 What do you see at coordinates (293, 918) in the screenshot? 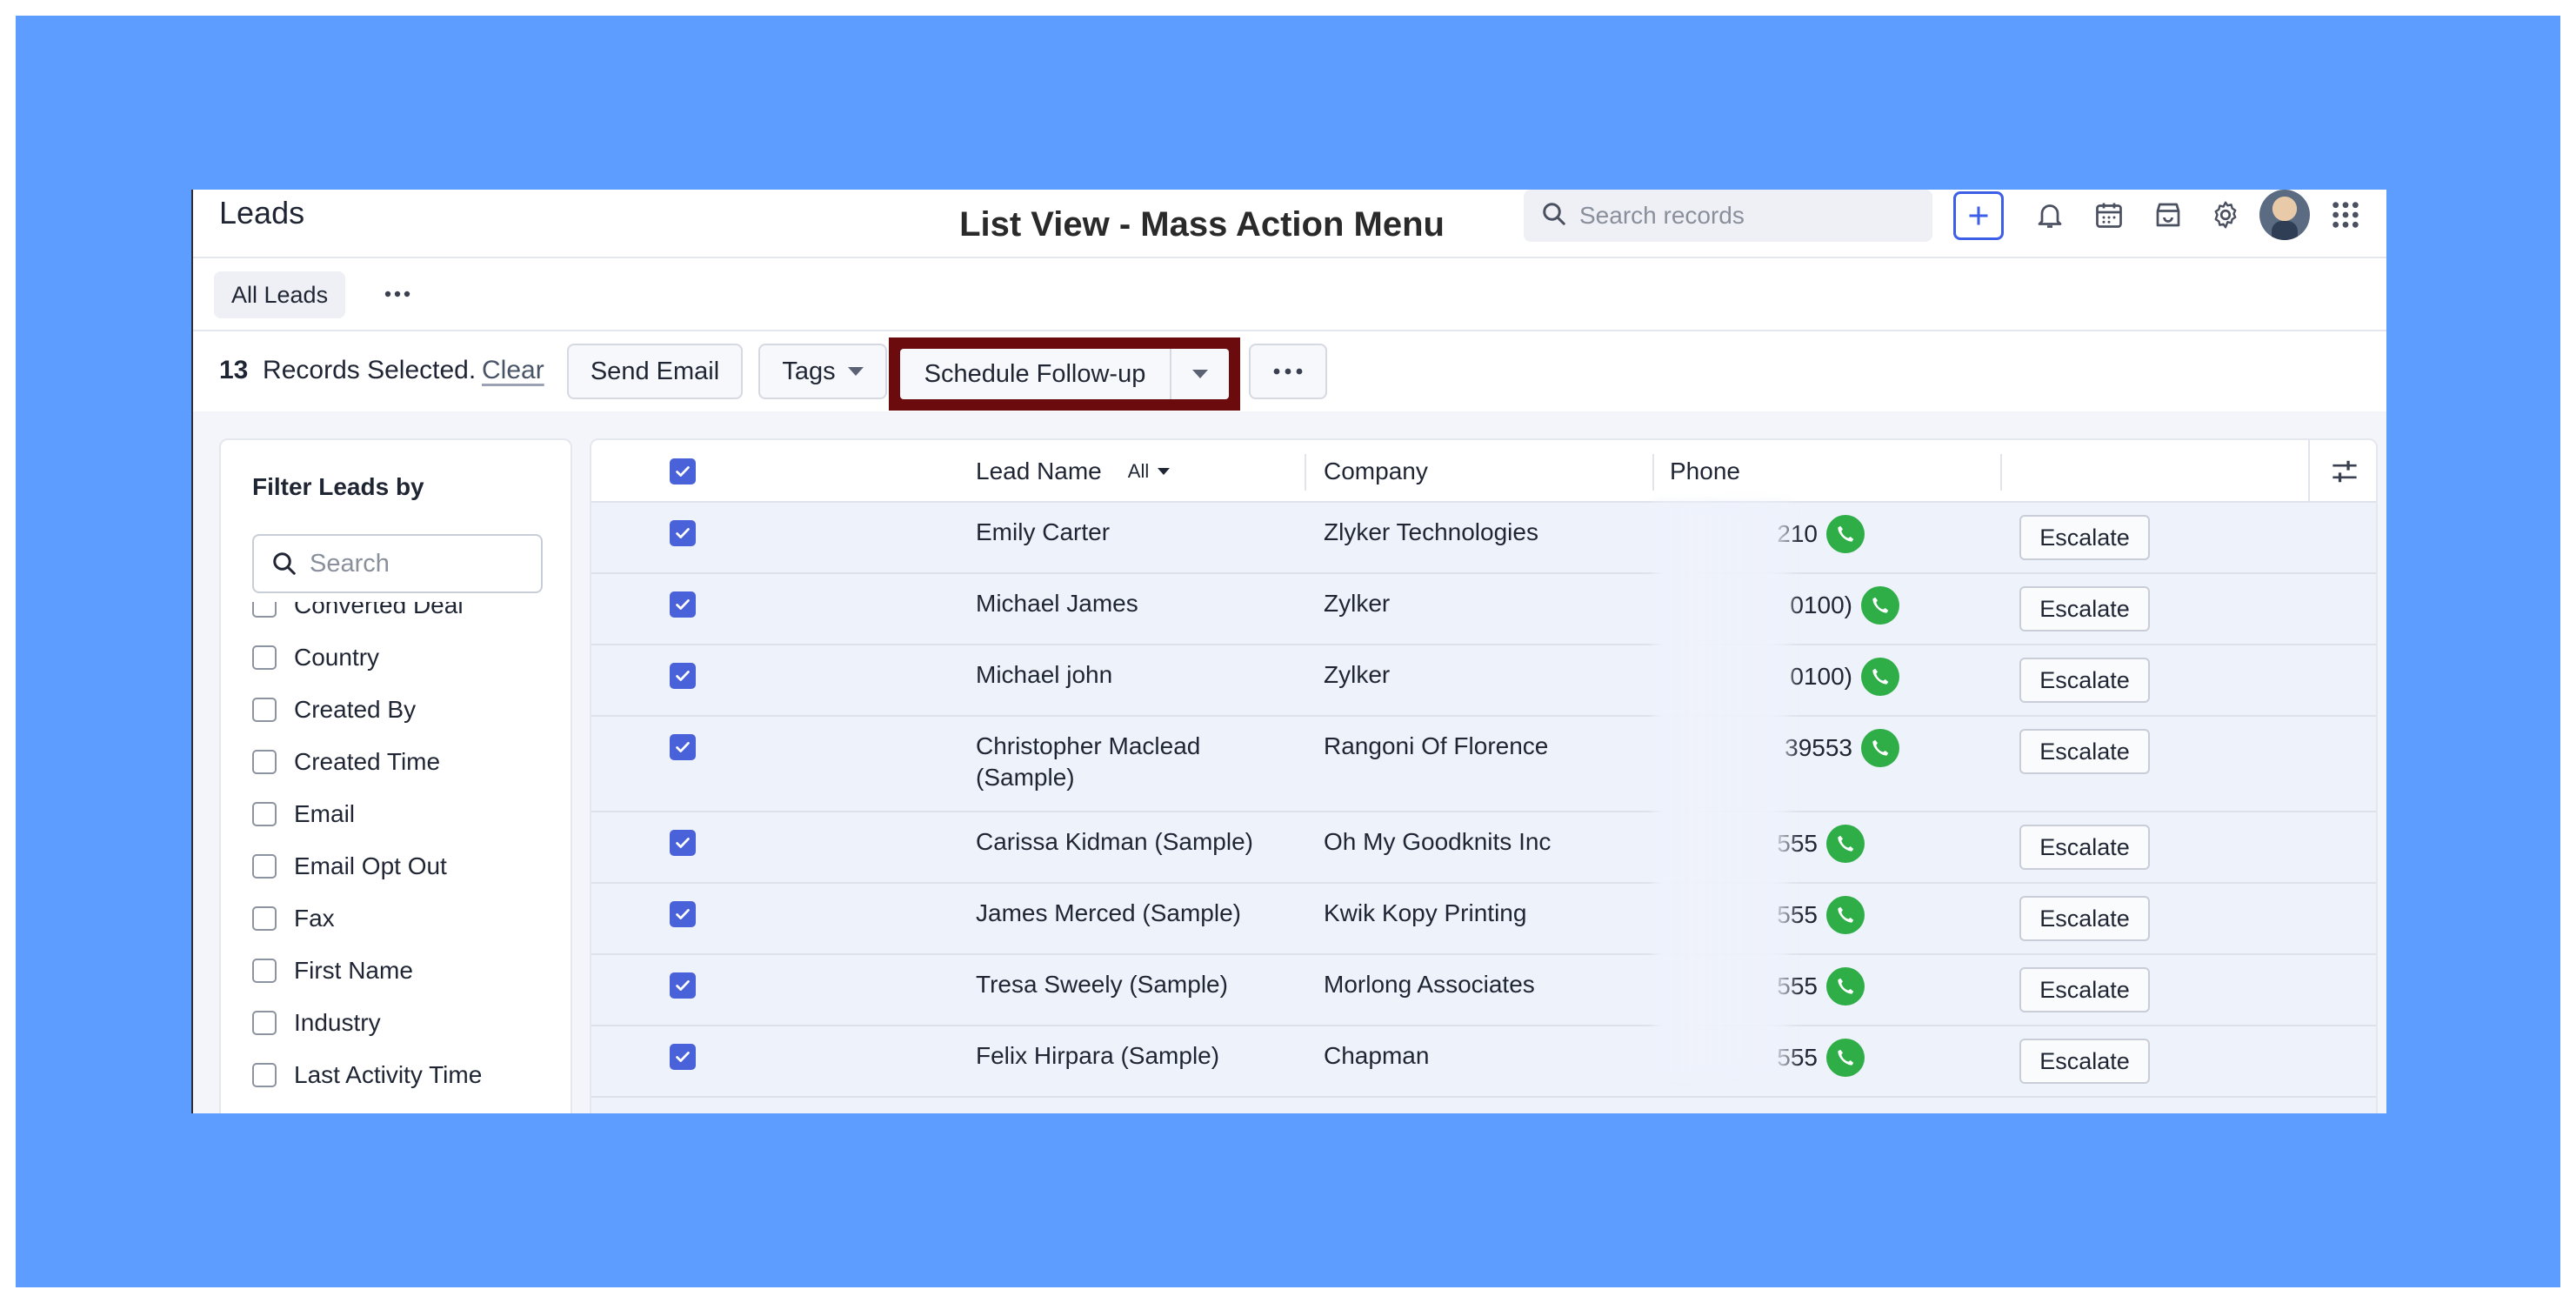
I see `filter-item: Fax` at bounding box center [293, 918].